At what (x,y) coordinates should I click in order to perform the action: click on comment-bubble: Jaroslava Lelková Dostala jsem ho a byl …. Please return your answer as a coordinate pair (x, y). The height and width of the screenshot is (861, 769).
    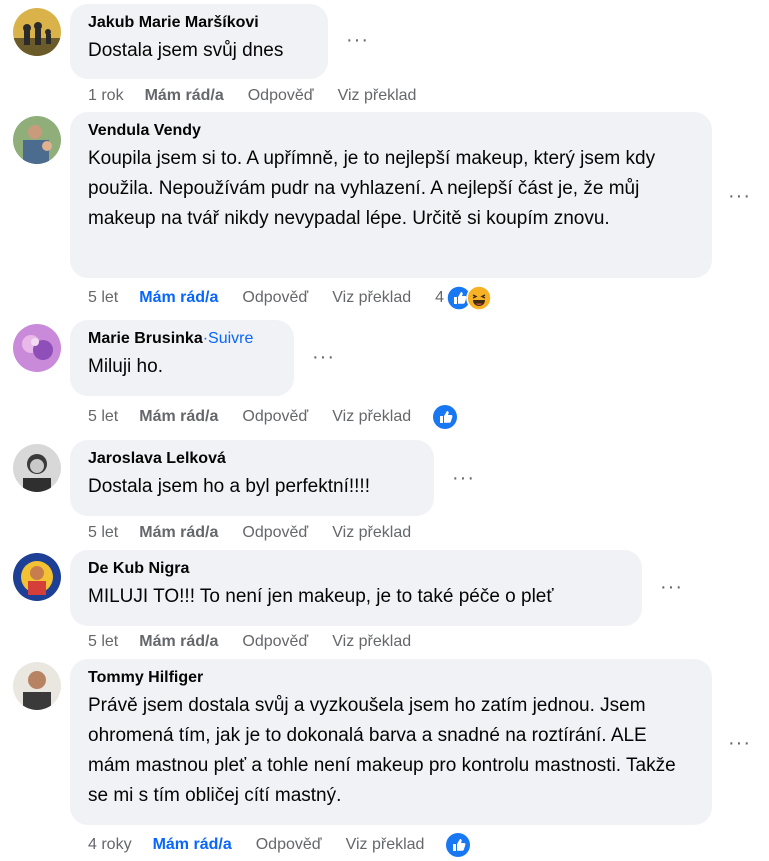
    Looking at the image, I should click on (252, 478).